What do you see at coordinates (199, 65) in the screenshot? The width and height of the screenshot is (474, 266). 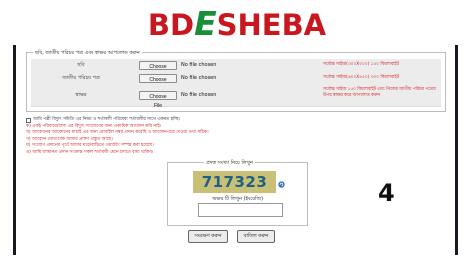 I see `file-status-photo: No file chosen` at bounding box center [199, 65].